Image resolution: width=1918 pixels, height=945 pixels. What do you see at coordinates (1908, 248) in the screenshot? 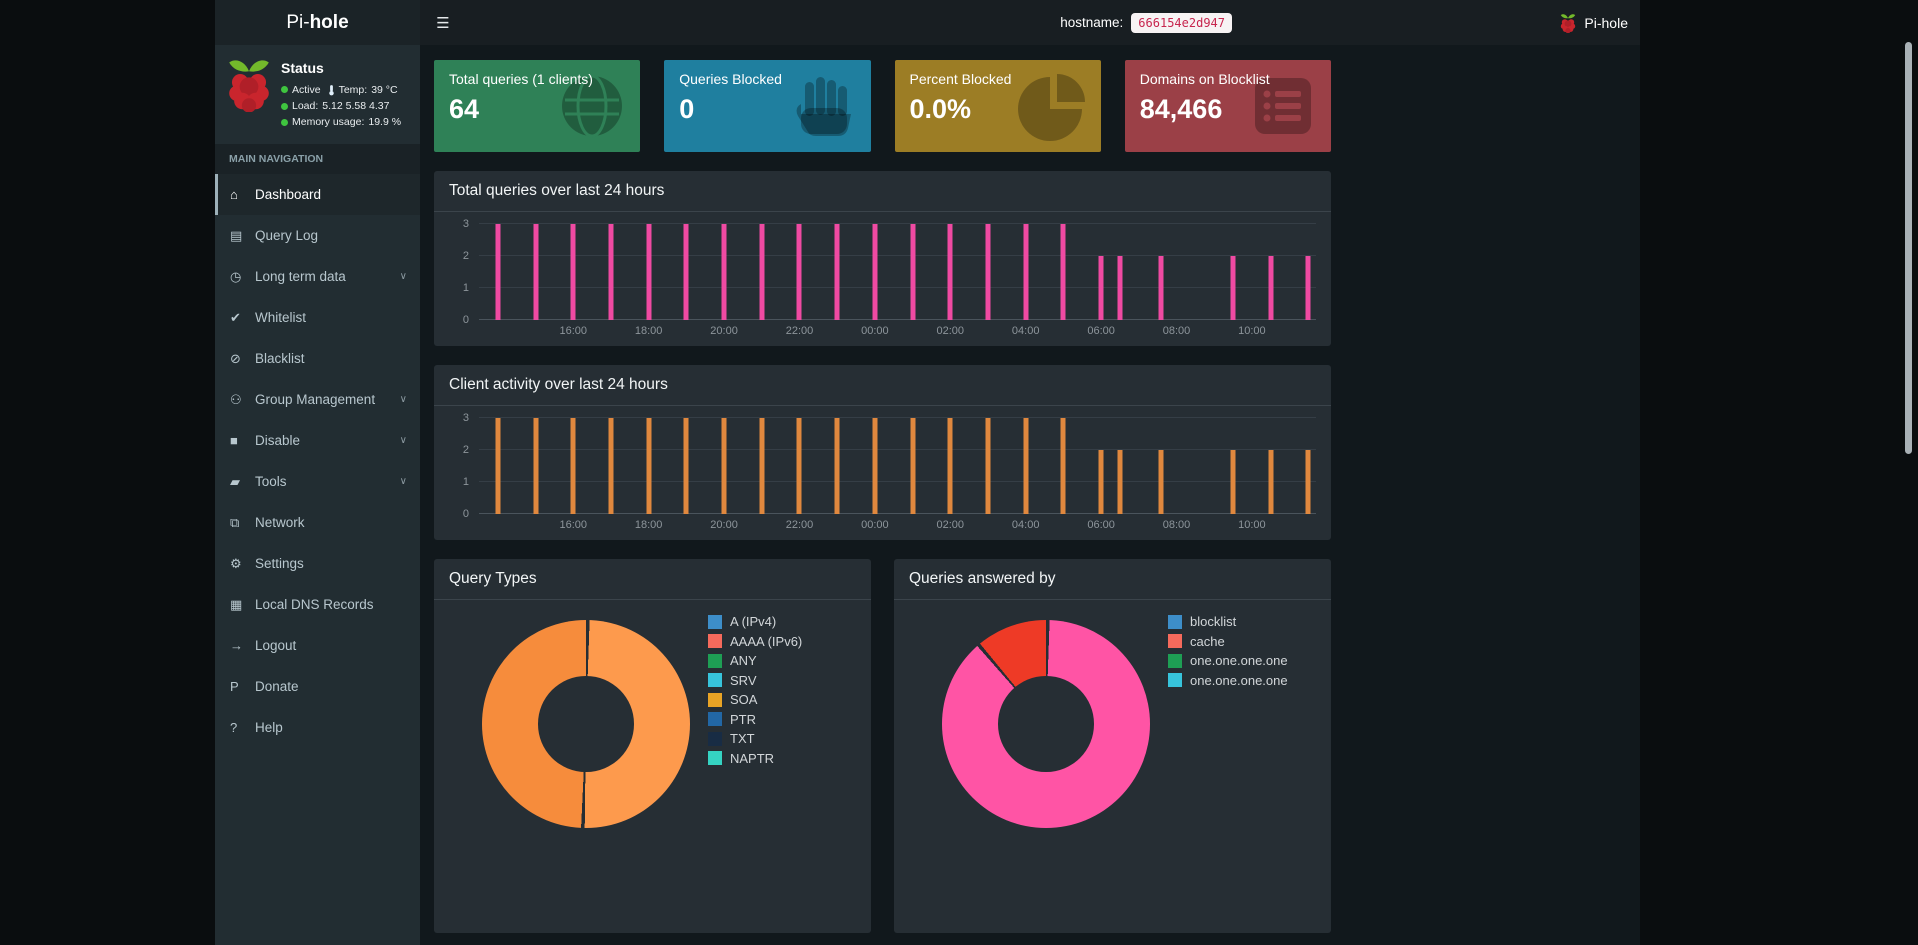
I see `scrollbar` at bounding box center [1908, 248].